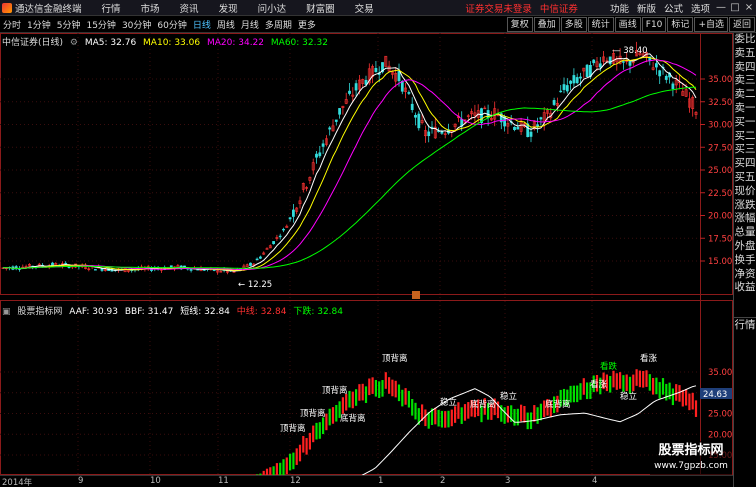  Describe the element at coordinates (711, 24) in the screenshot. I see `add-watchlist-button: +自选` at that location.